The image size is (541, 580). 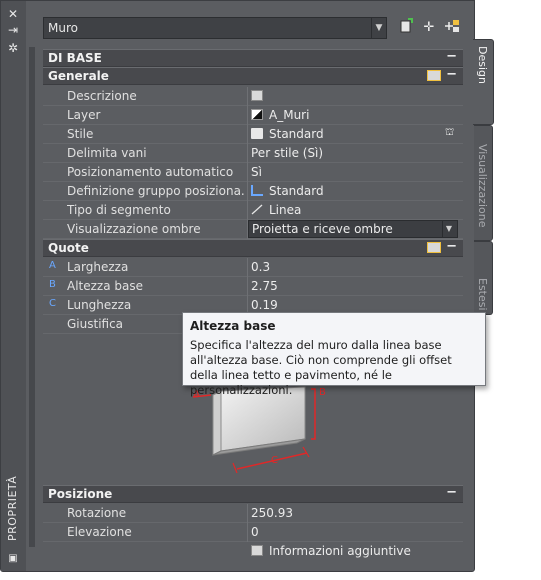 I want to click on vertical-scrollbar, so click(x=32, y=297).